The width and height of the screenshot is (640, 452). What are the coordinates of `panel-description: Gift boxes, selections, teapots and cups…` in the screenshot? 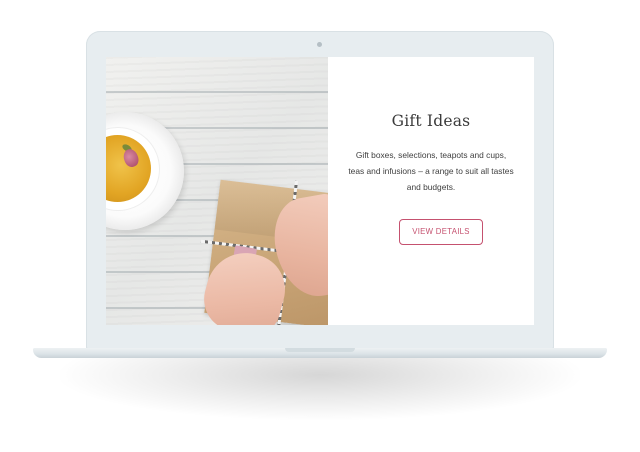 It's located at (431, 171).